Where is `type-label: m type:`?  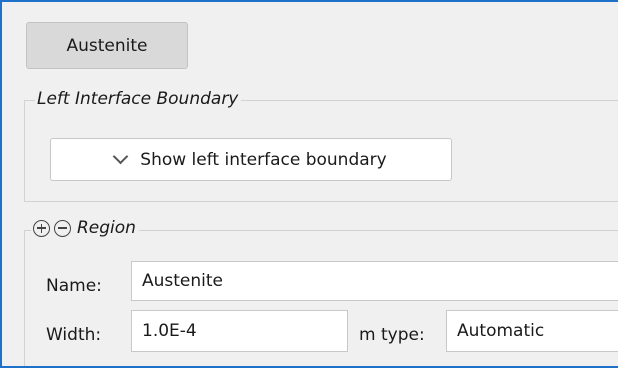 type-label: m type: is located at coordinates (392, 335).